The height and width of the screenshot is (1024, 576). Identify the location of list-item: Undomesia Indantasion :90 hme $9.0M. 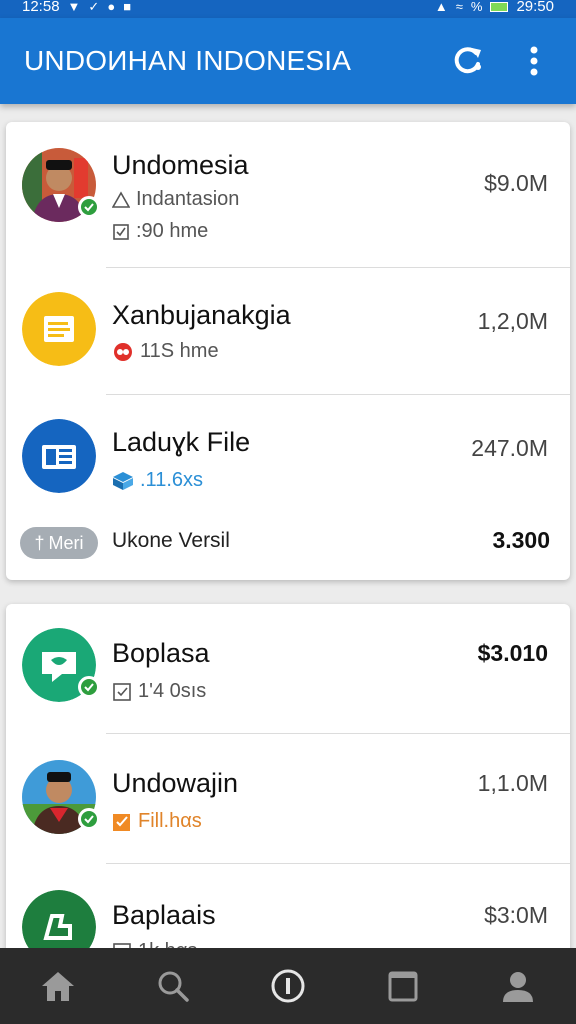
(288, 195).